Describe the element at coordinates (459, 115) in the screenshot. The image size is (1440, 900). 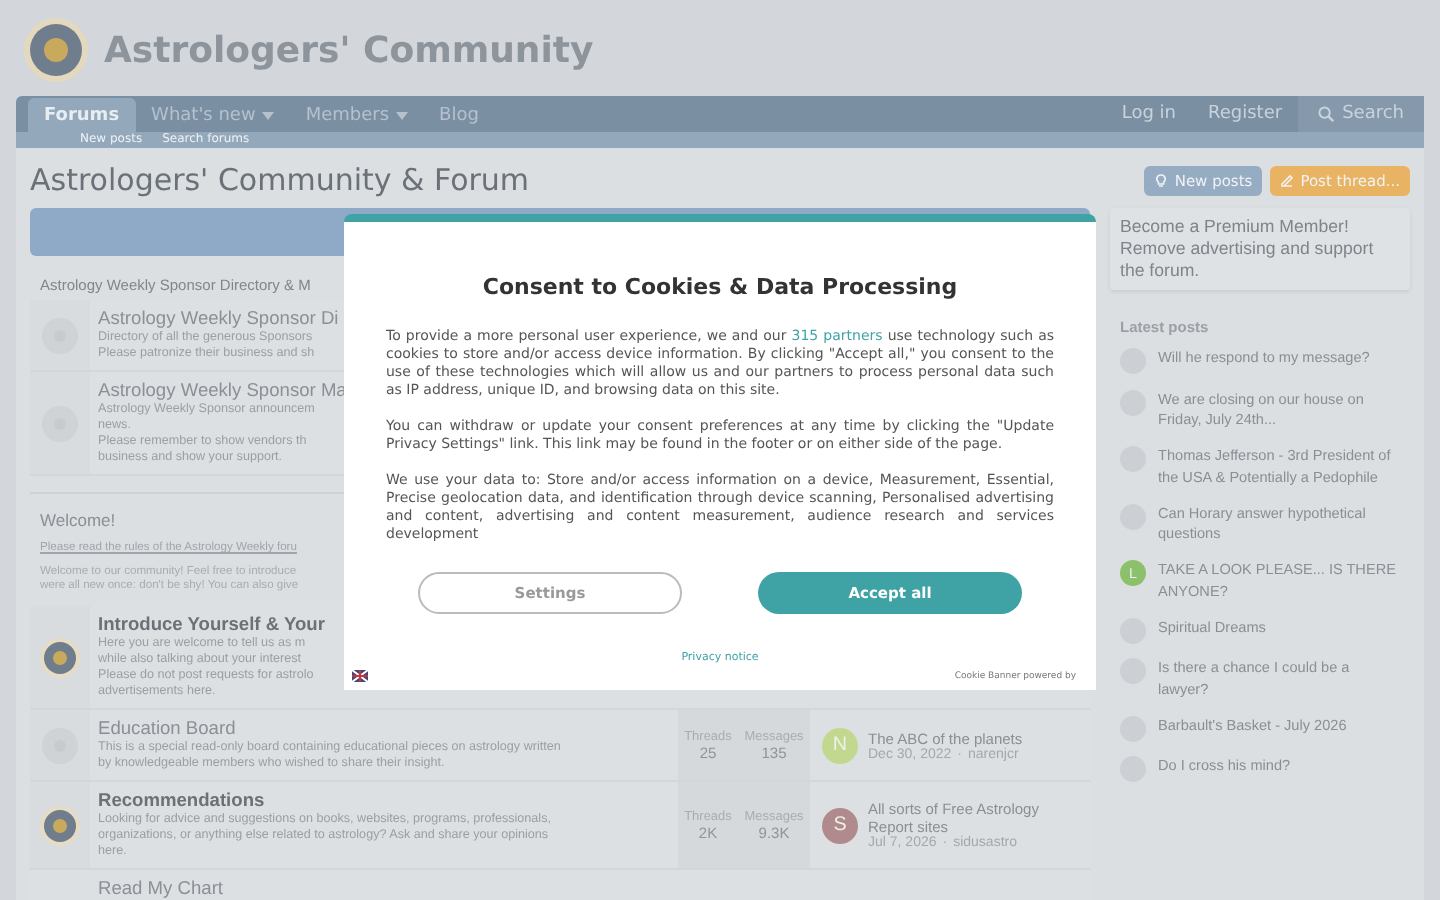
I see `nav-tab: Blog` at that location.